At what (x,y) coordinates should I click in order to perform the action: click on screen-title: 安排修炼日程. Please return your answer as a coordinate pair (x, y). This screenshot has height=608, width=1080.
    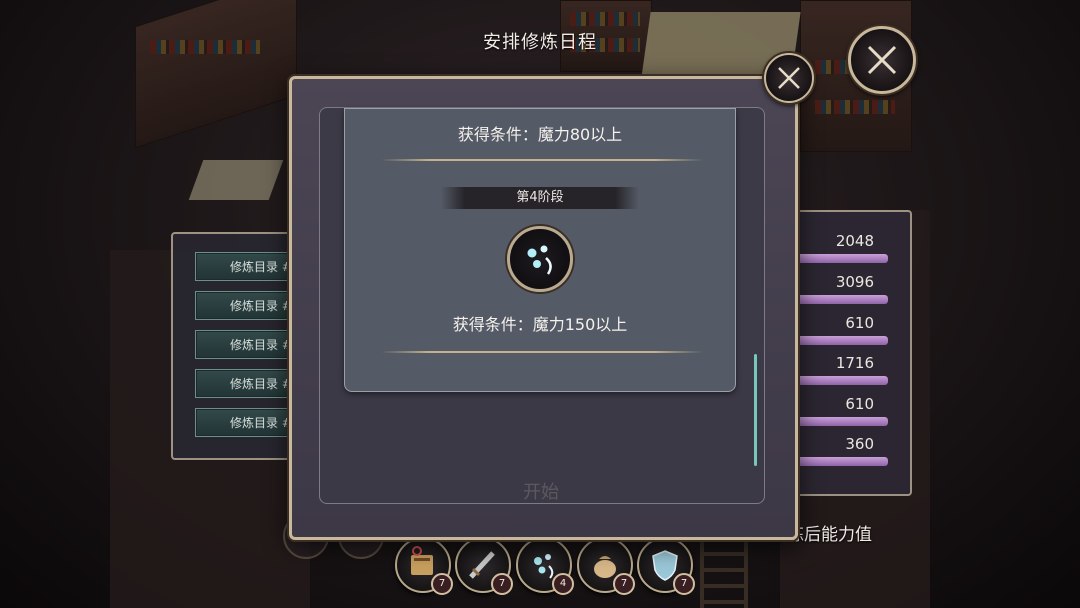
    Looking at the image, I should click on (540, 42).